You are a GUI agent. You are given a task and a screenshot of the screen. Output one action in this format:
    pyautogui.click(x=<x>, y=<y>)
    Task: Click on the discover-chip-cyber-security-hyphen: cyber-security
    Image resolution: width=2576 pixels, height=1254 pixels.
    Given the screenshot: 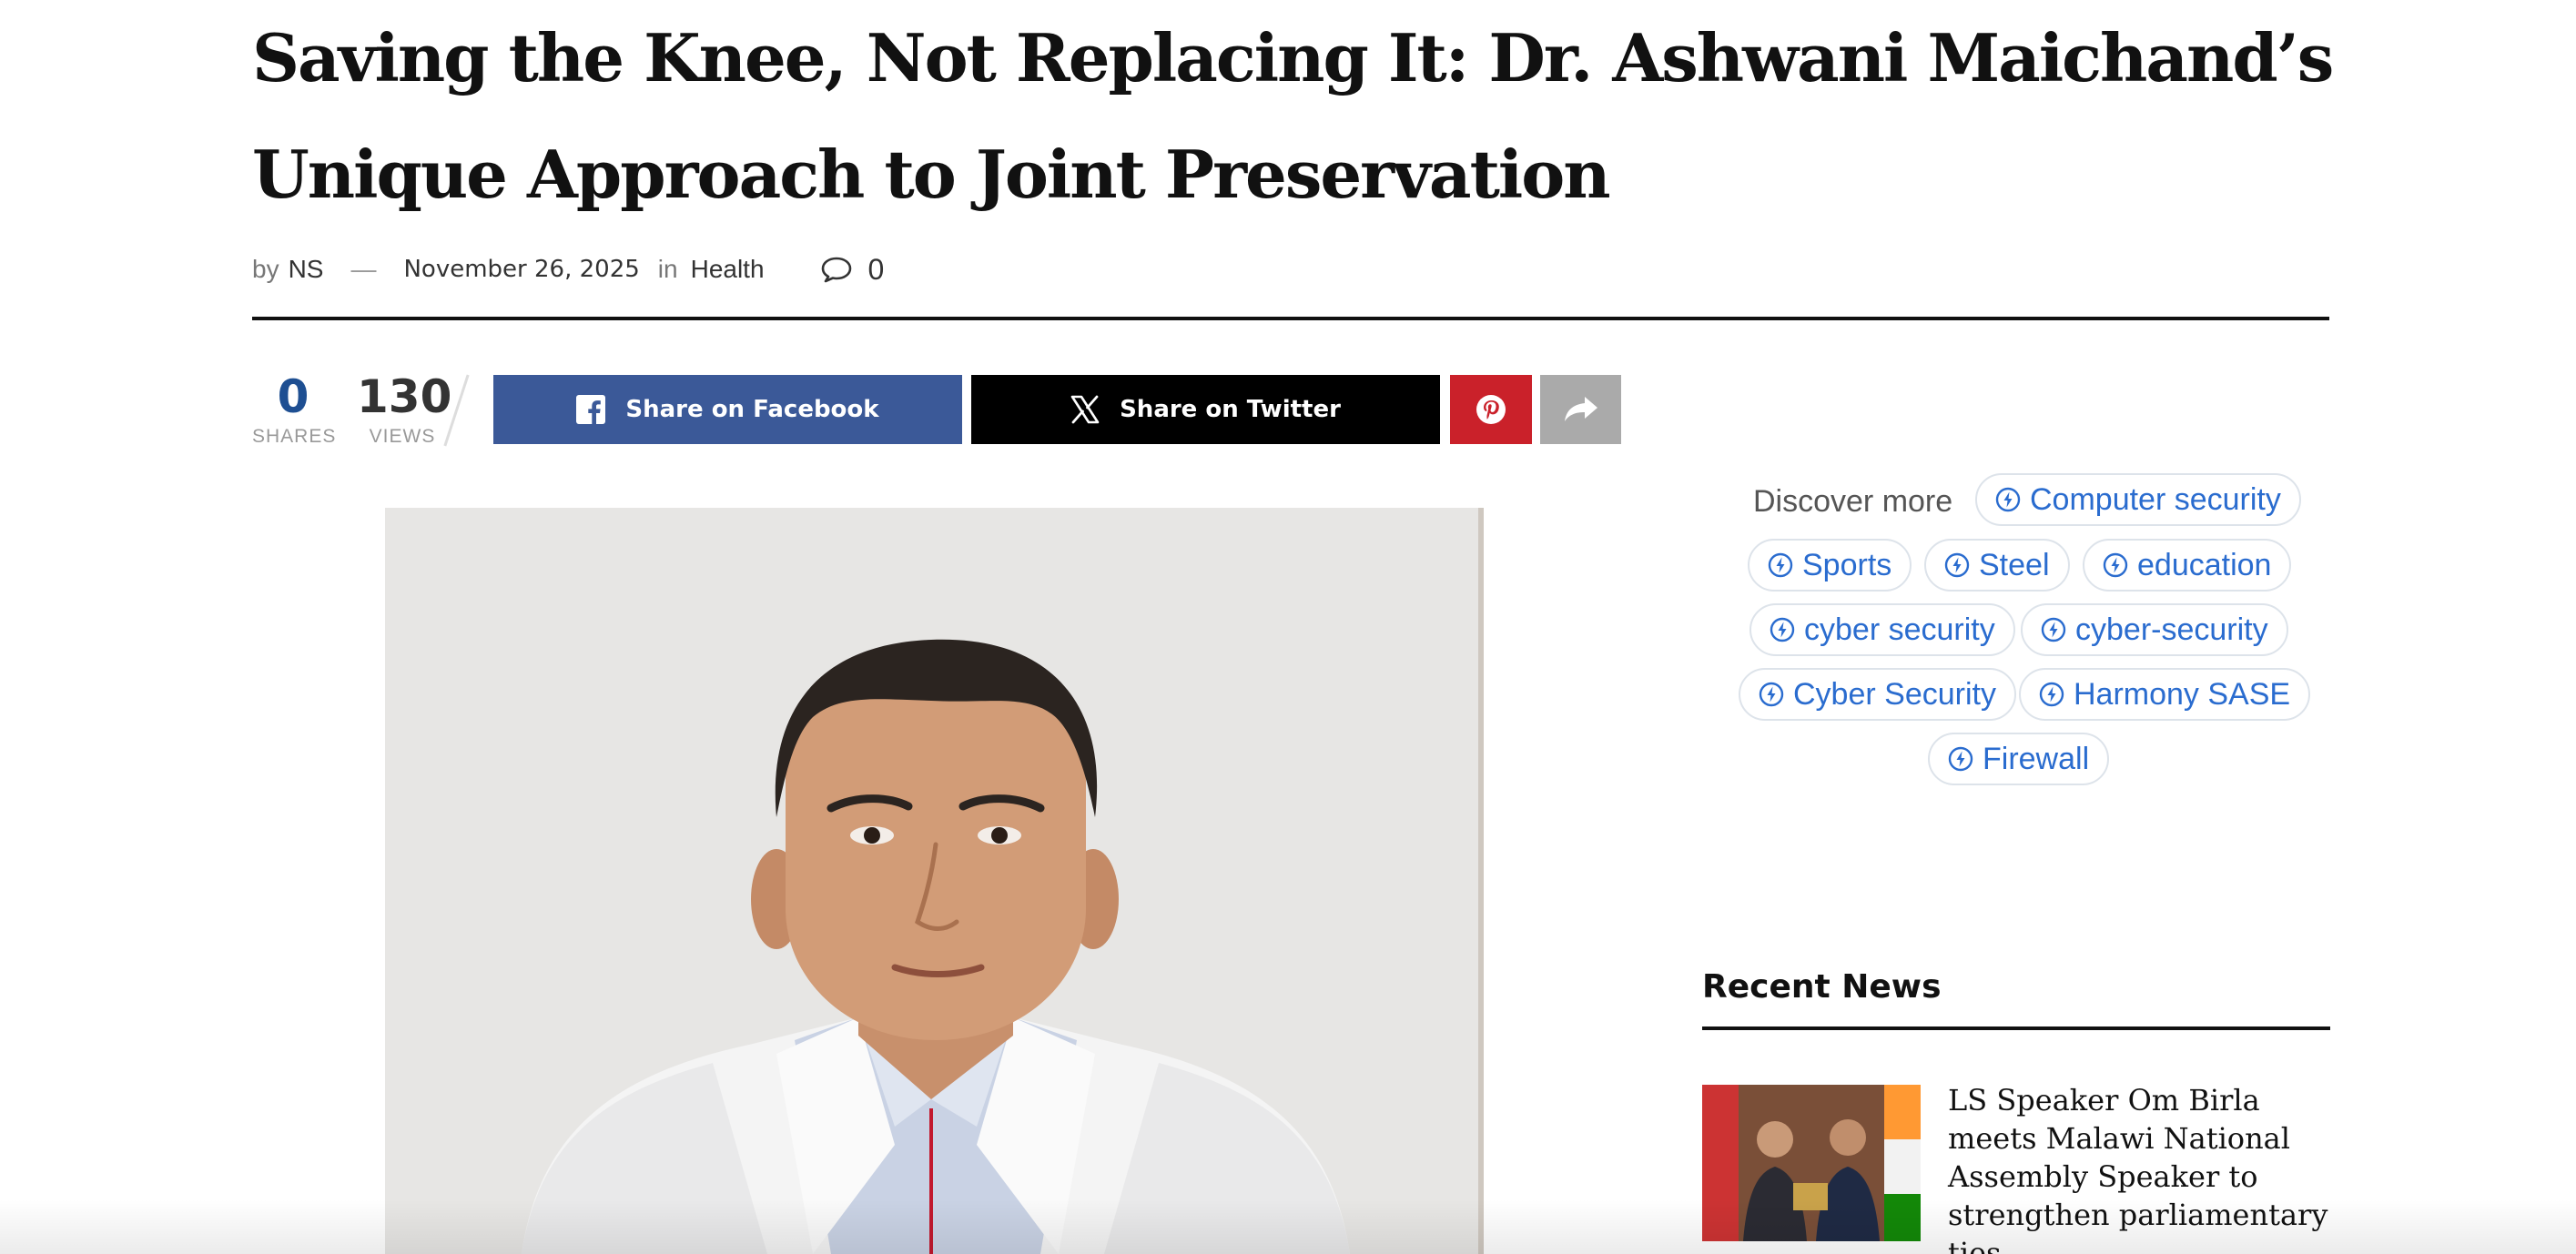 What is the action you would take?
    pyautogui.click(x=2154, y=629)
    